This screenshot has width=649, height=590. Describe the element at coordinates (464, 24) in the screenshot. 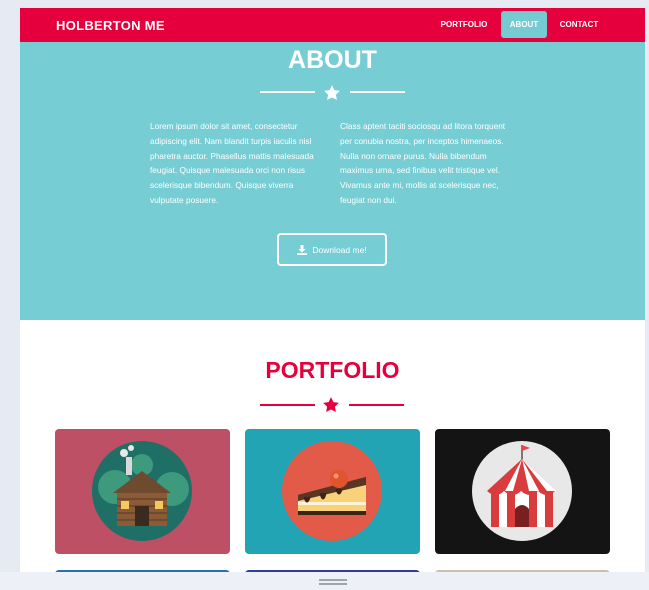

I see `nav-link-portfolio: PORTFOLIO` at that location.